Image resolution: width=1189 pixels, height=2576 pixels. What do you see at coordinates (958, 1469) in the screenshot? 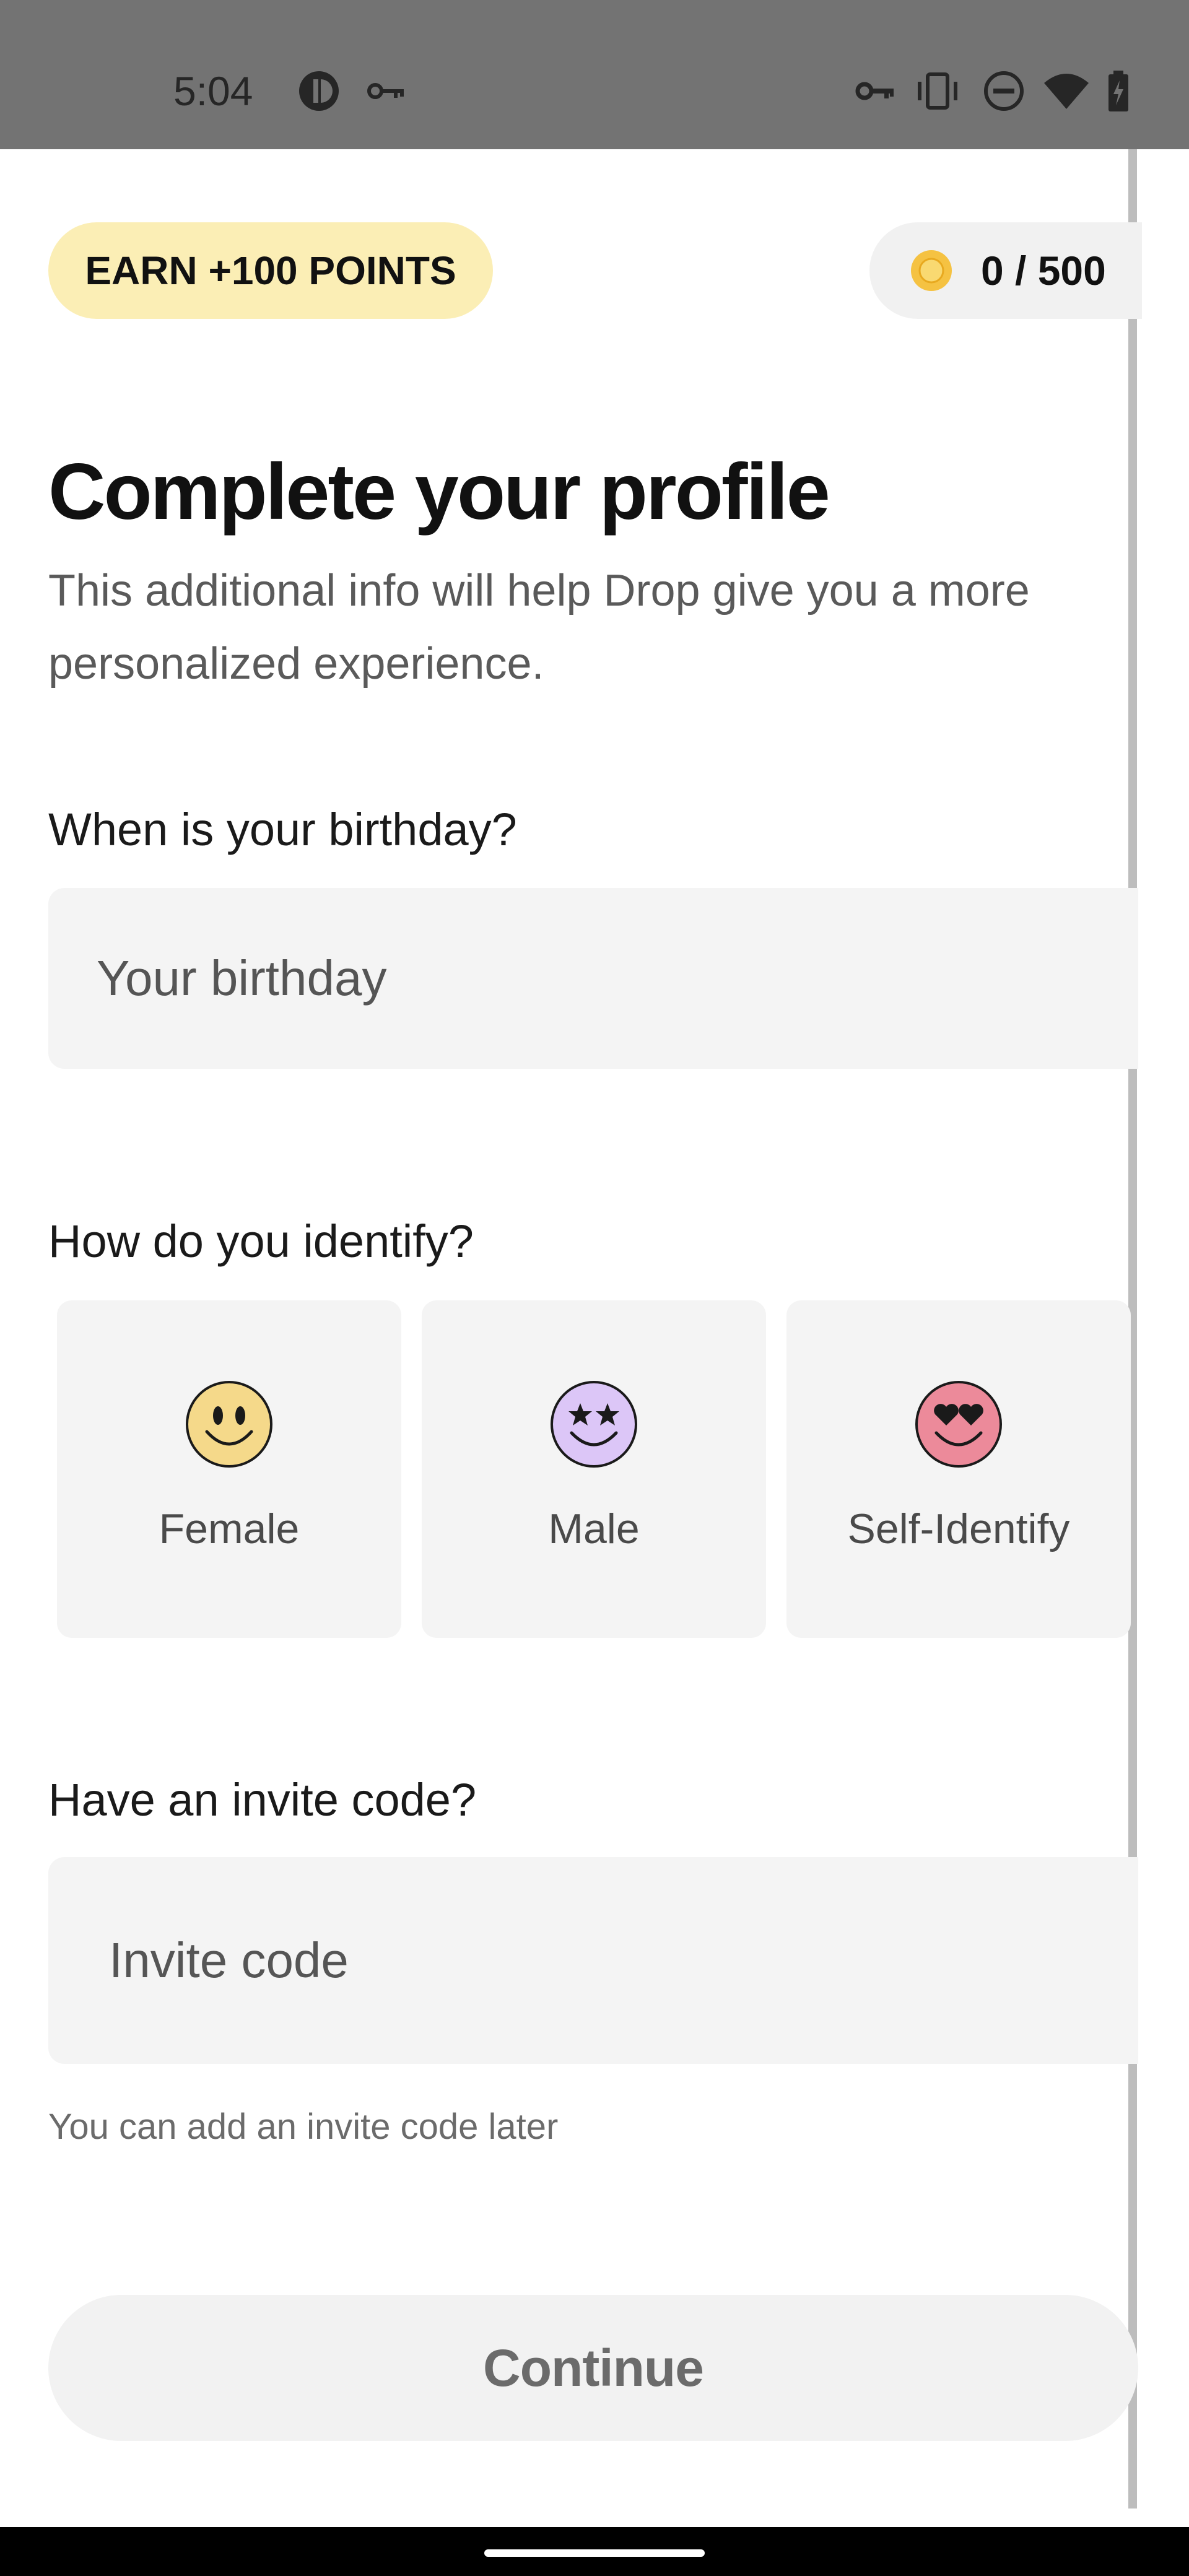
I see `gender-option-self-identify: Self-Identify` at bounding box center [958, 1469].